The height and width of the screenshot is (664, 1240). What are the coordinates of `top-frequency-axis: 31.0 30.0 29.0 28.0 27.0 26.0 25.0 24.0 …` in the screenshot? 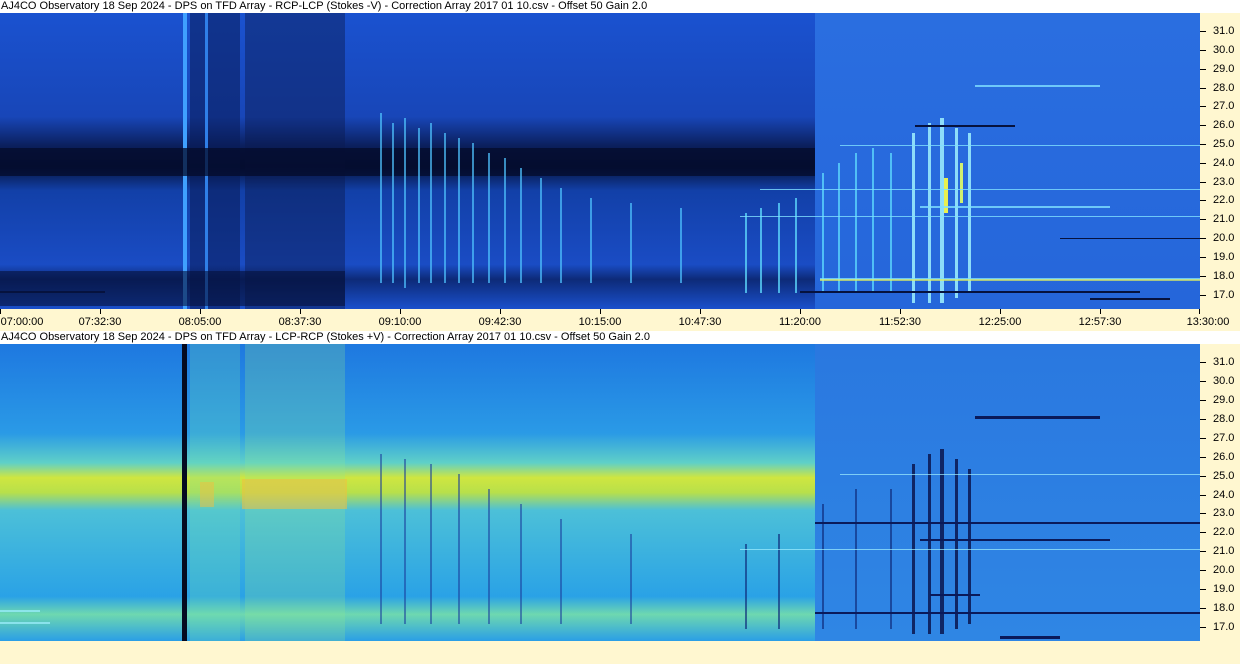 It's located at (1220, 161).